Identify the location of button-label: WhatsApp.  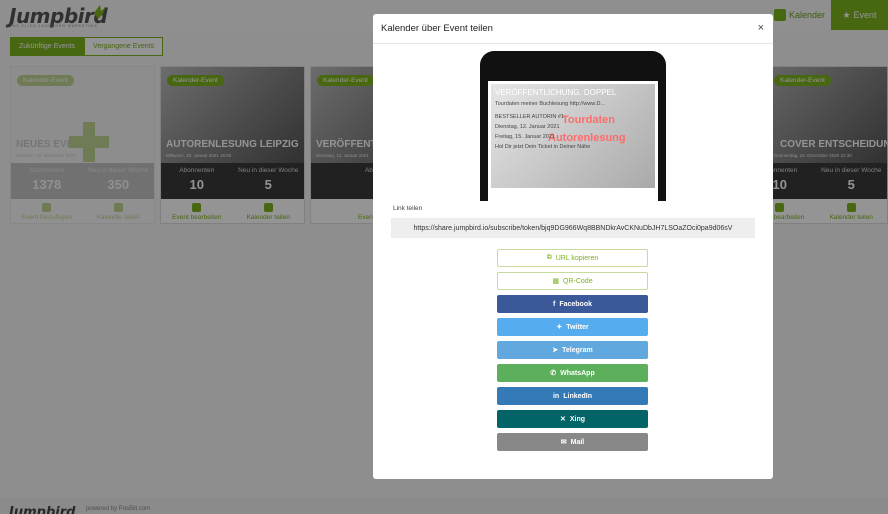
(577, 373).